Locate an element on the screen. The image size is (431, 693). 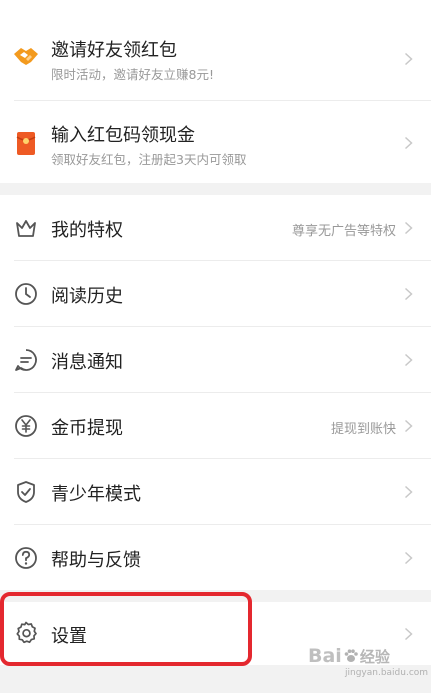
menu-item-history: 阅读历史 is located at coordinates (215, 293).